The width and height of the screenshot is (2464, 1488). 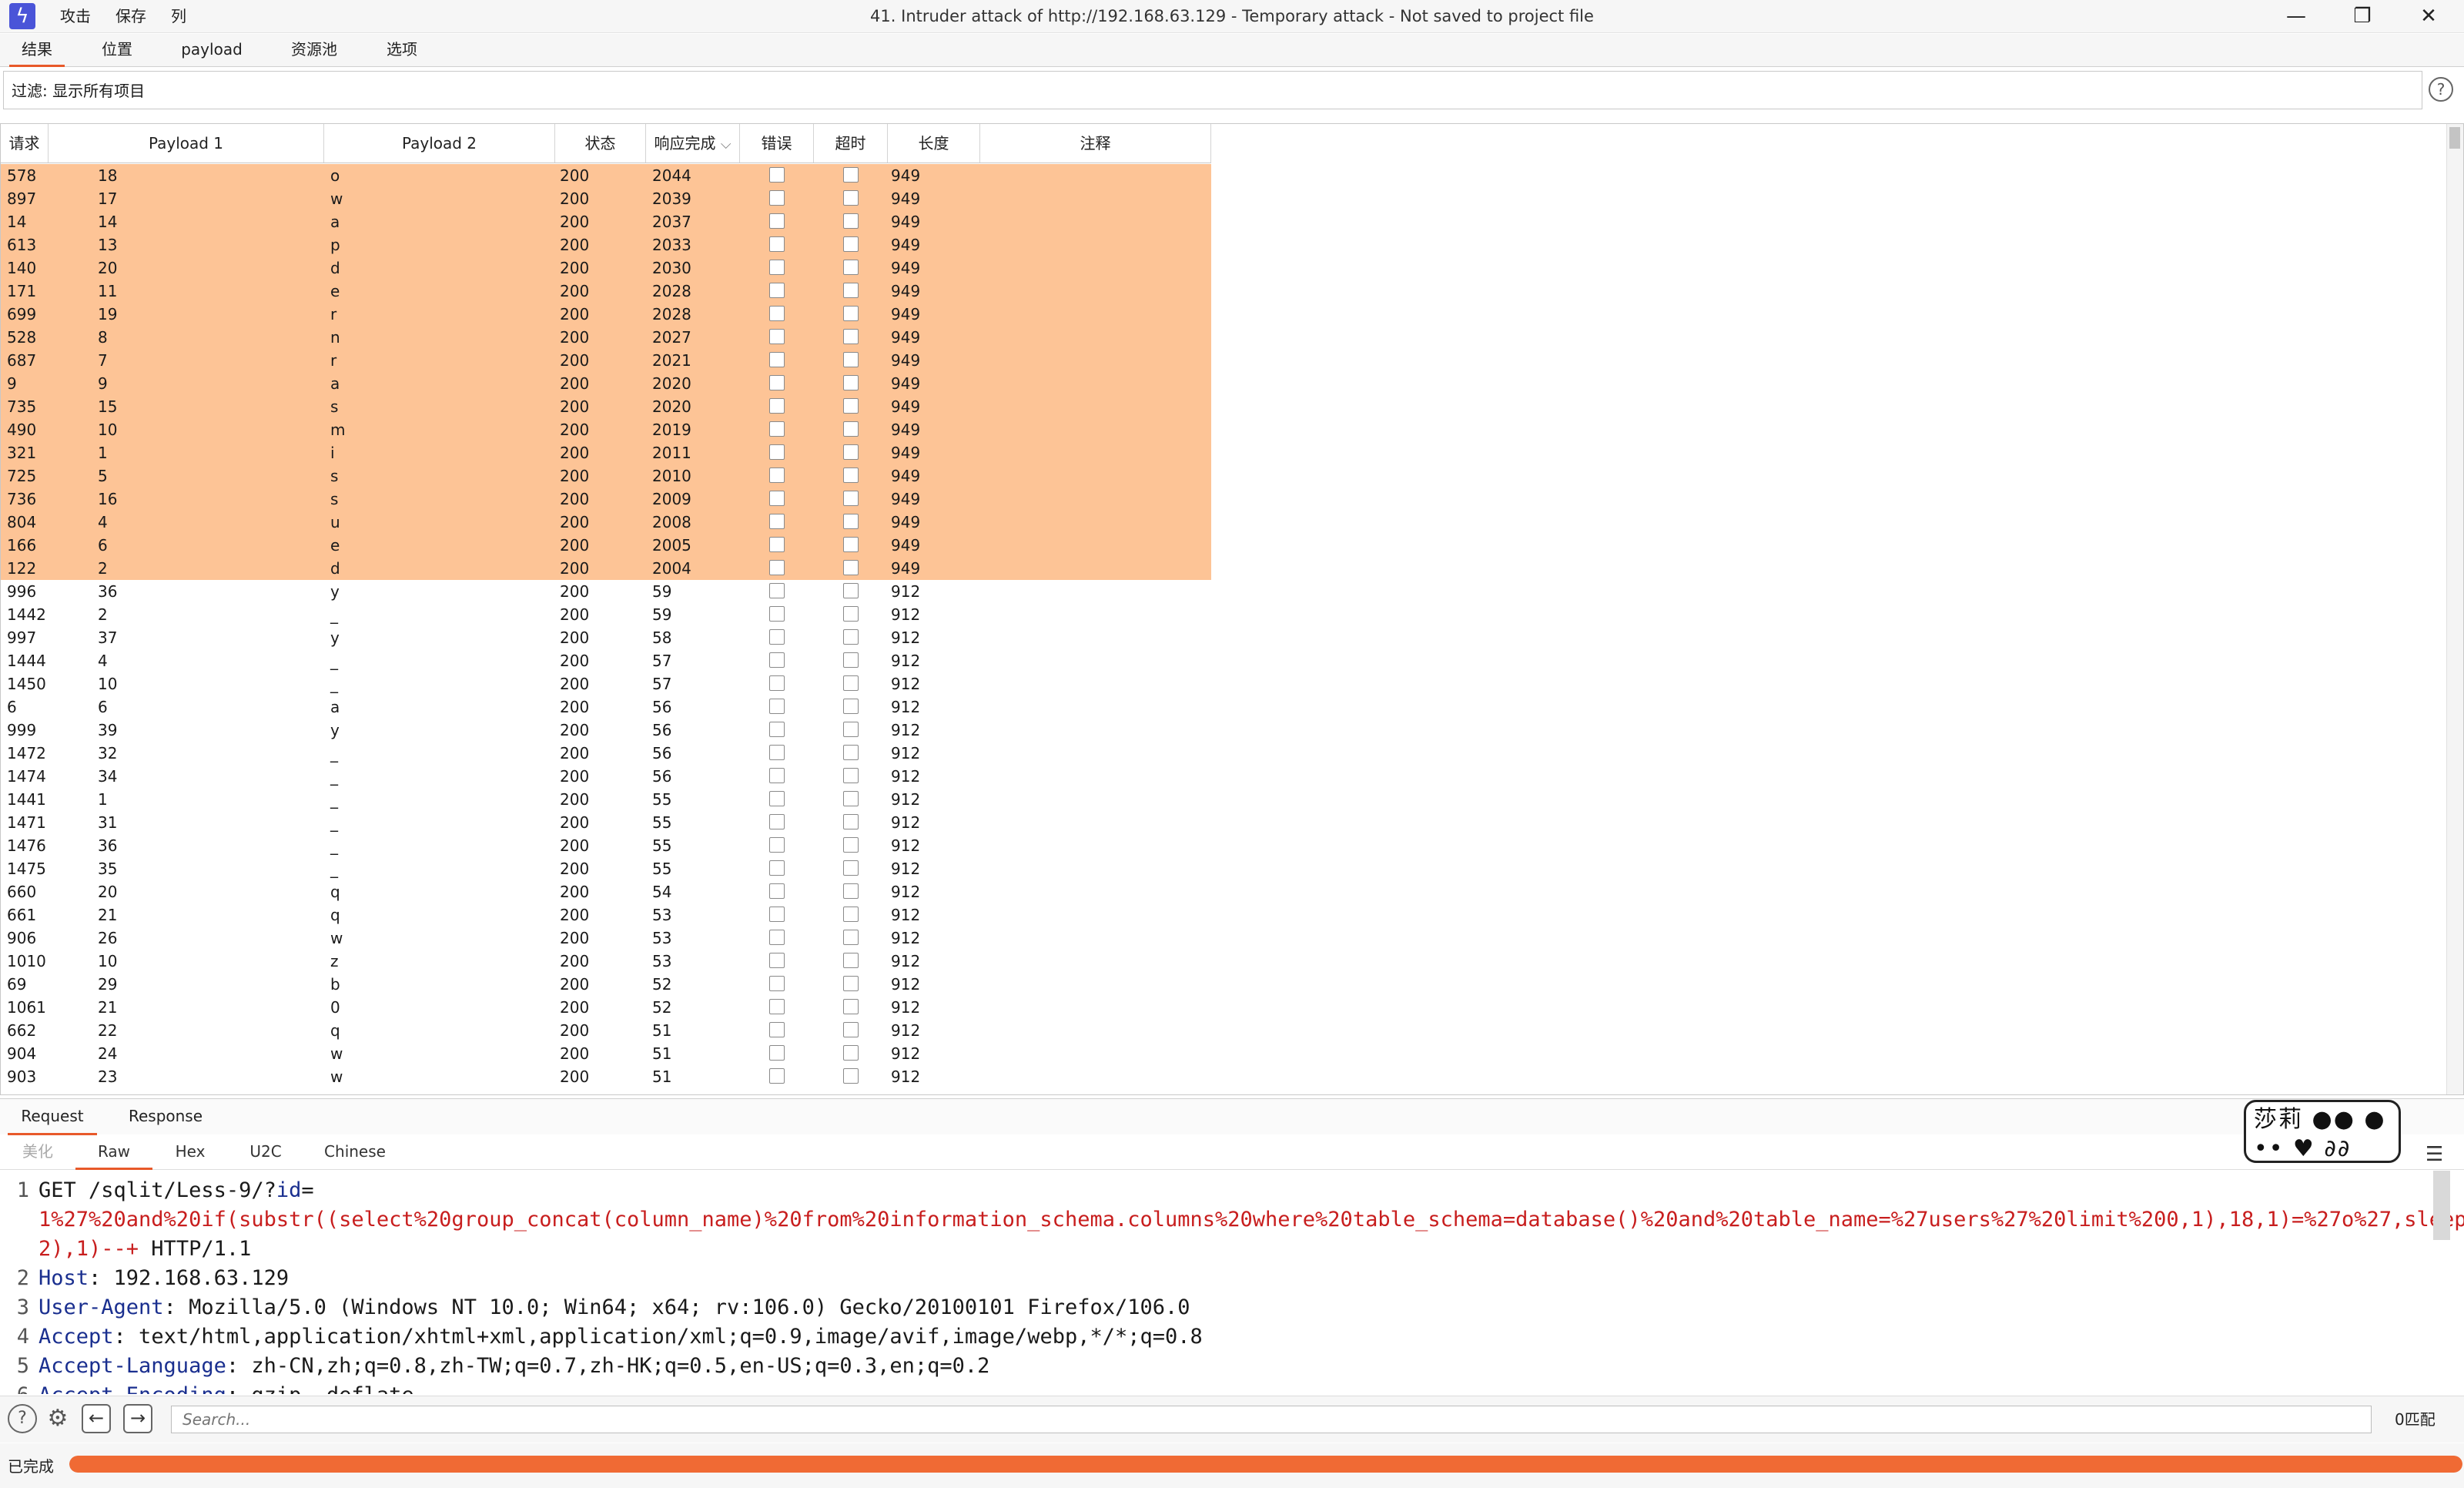 I want to click on column-timeout: 超时, so click(x=851, y=143).